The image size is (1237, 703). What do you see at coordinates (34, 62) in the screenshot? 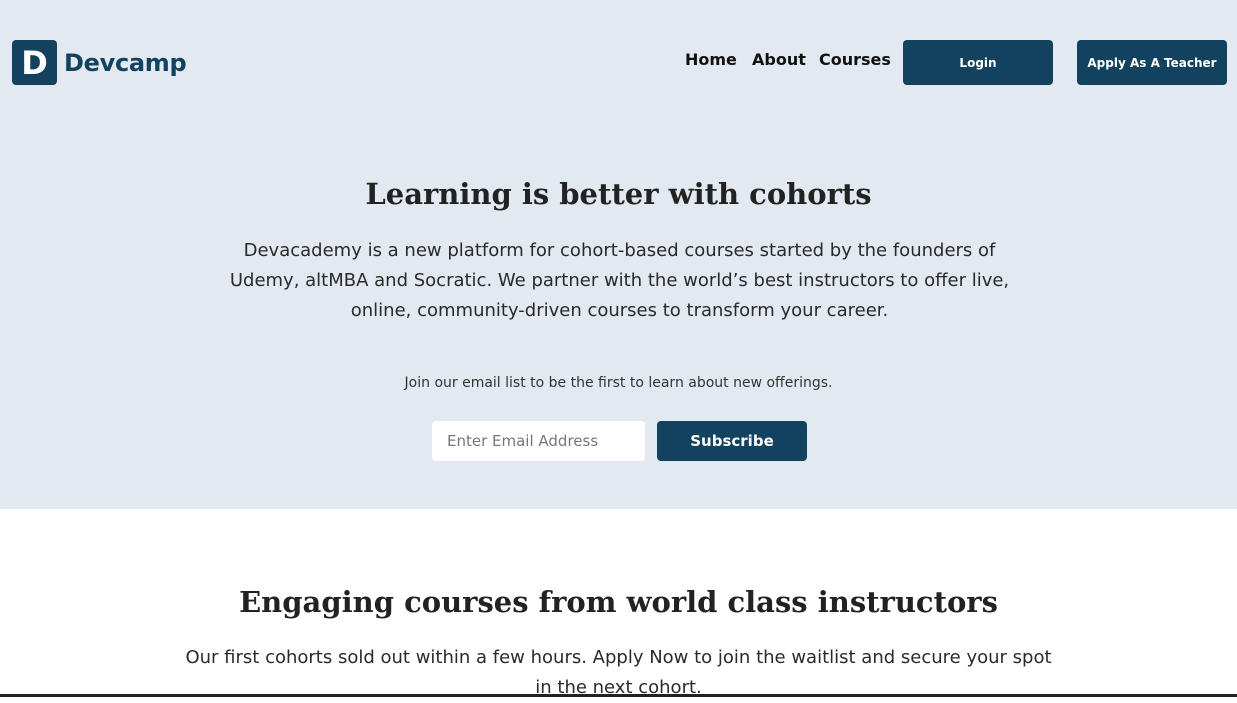
I see `logo-mark-icon: D` at bounding box center [34, 62].